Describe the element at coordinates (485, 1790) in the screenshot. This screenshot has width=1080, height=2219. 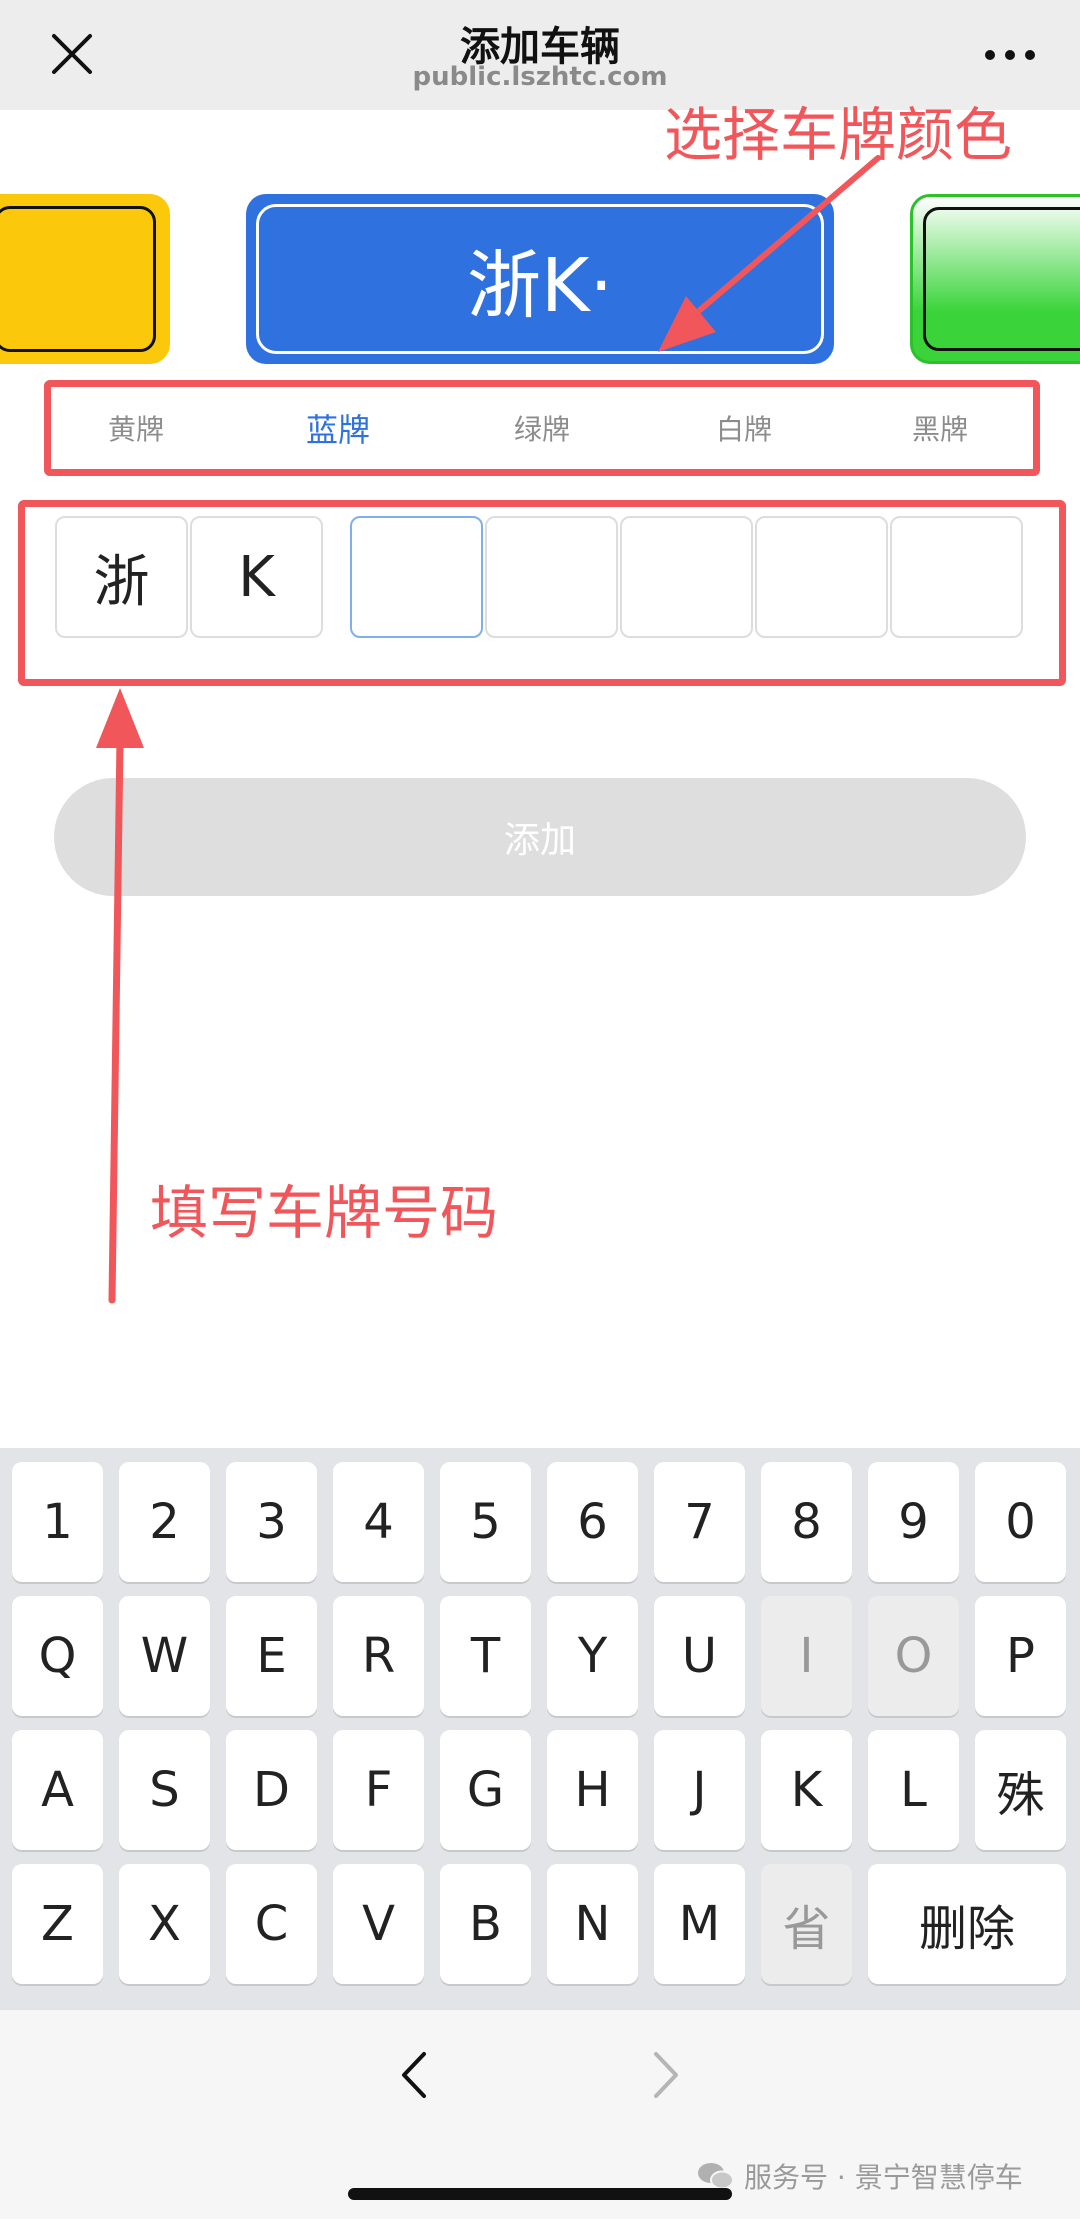
I see `key-g: G` at that location.